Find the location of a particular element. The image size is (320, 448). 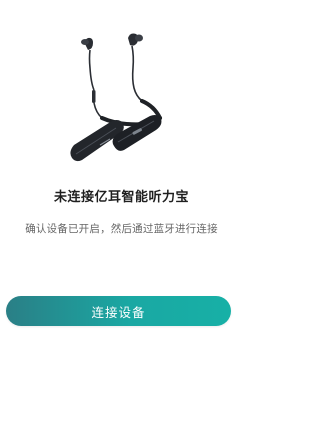

connection-instructions: 确认设备已开启，然后通过蓝牙进行连接 is located at coordinates (121, 229).